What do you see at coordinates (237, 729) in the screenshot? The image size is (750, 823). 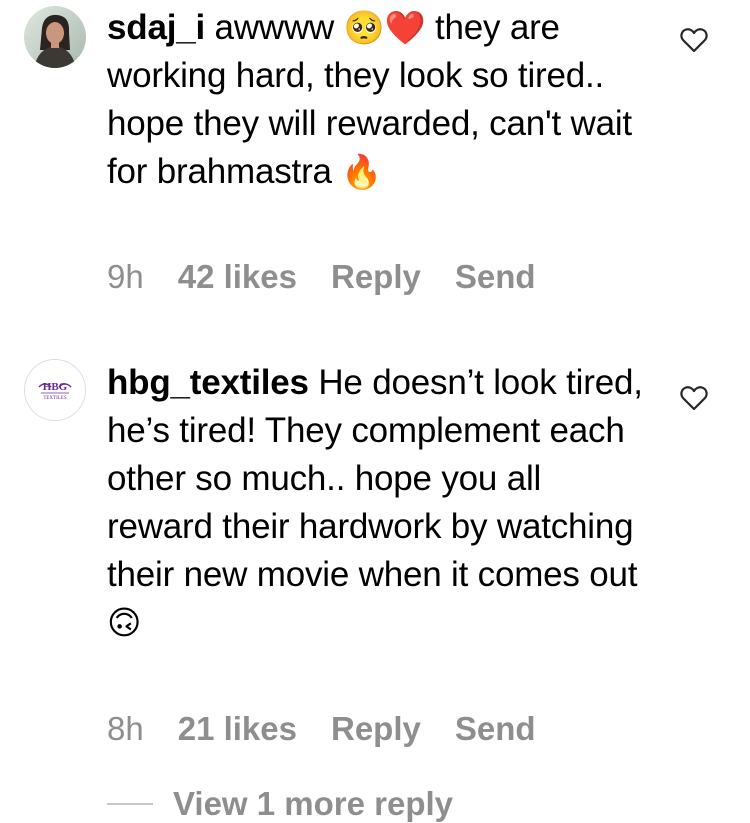 I see `likes-count: 21 likes` at bounding box center [237, 729].